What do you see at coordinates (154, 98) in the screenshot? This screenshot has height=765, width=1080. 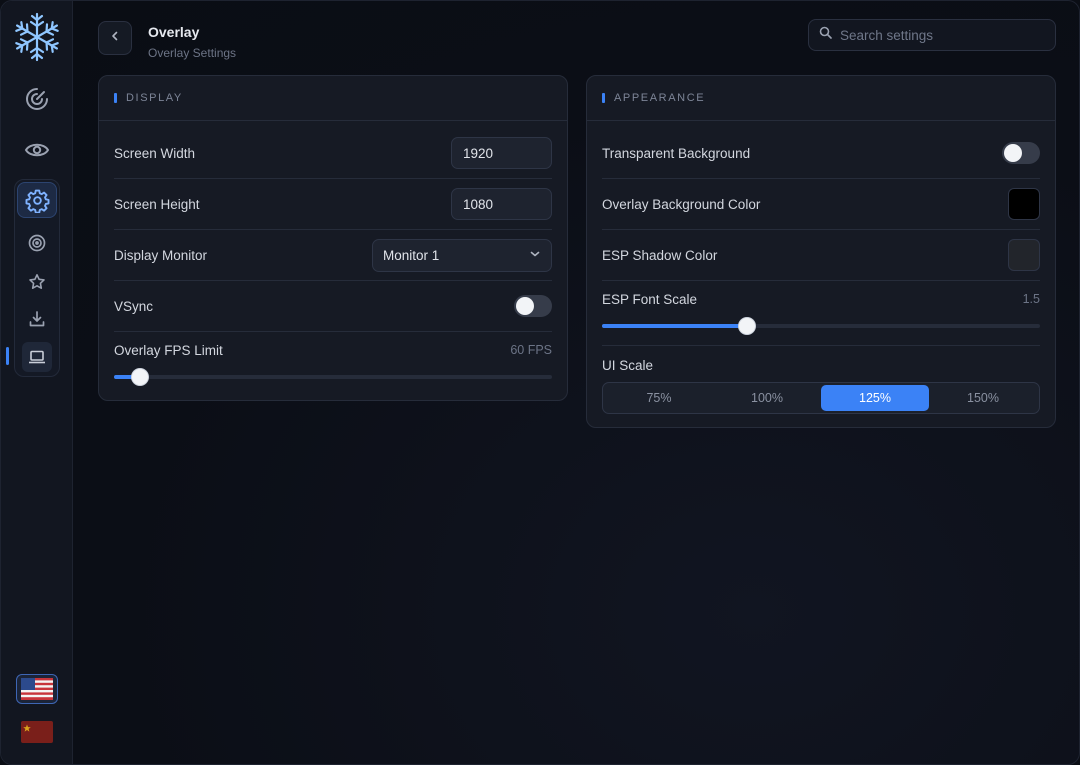 I see `display-section-title: DISPLAY` at bounding box center [154, 98].